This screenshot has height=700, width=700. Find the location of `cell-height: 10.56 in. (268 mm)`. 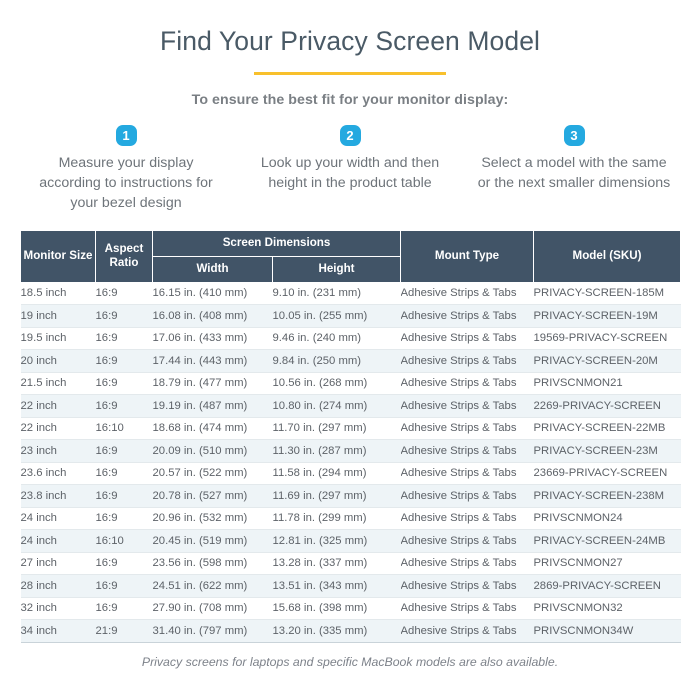

cell-height: 10.56 in. (268 mm) is located at coordinates (320, 383).